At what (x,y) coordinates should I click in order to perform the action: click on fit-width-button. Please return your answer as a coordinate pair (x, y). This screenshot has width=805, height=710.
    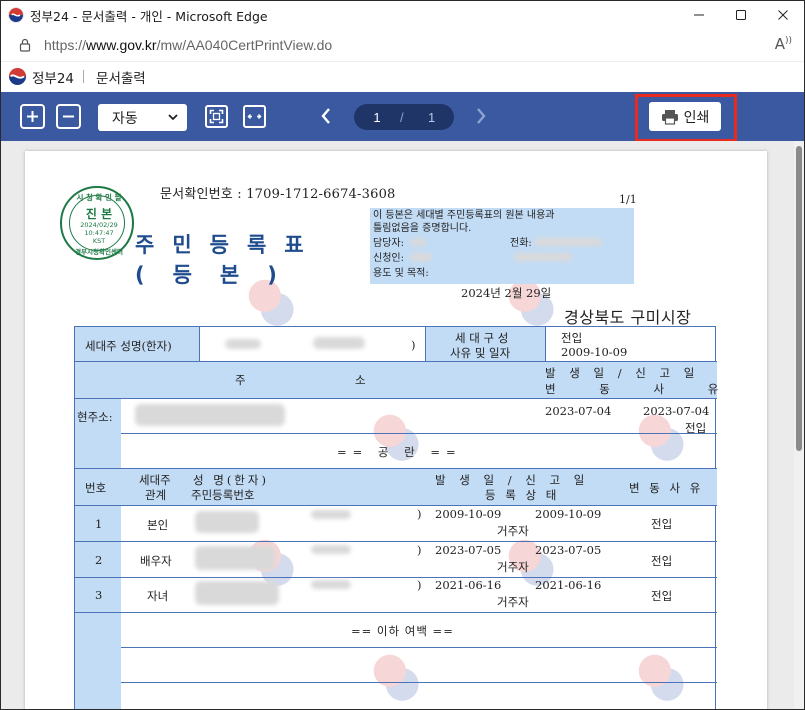
    Looking at the image, I should click on (254, 116).